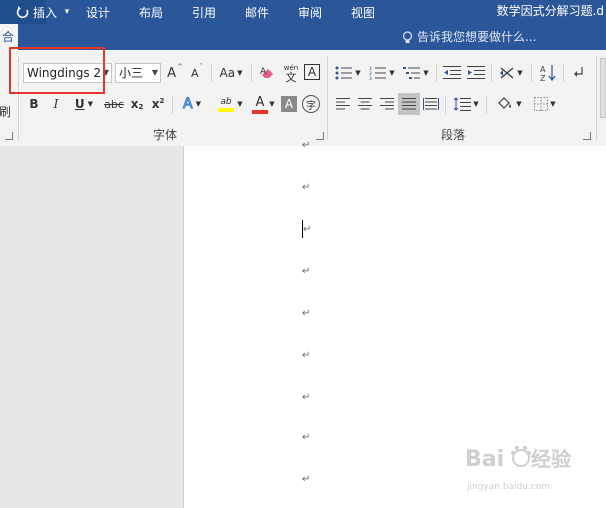 The height and width of the screenshot is (508, 606). I want to click on asian-layout-button: ▼, so click(511, 73).